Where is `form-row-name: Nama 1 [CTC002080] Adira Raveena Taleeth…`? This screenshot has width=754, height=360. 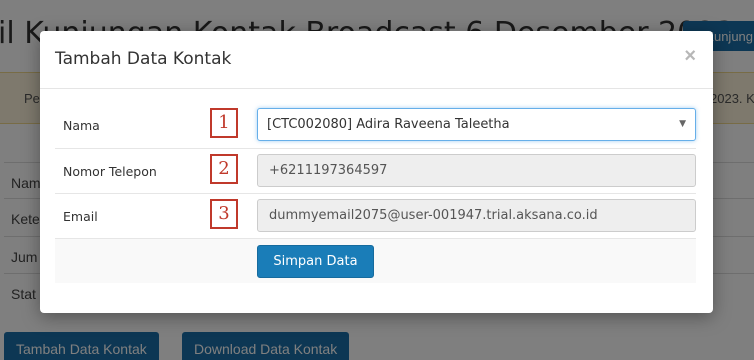 form-row-name: Nama 1 [CTC002080] Adira Raveena Taleeth… is located at coordinates (375, 125).